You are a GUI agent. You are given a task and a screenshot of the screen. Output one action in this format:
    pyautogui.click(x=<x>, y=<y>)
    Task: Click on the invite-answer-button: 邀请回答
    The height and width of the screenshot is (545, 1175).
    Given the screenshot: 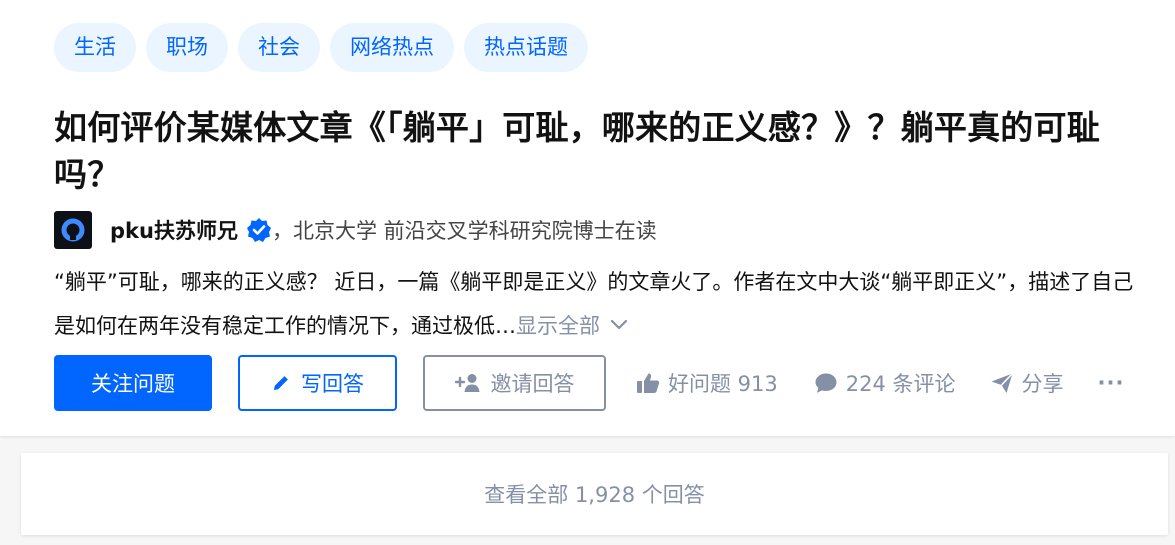 What is the action you would take?
    pyautogui.click(x=514, y=383)
    